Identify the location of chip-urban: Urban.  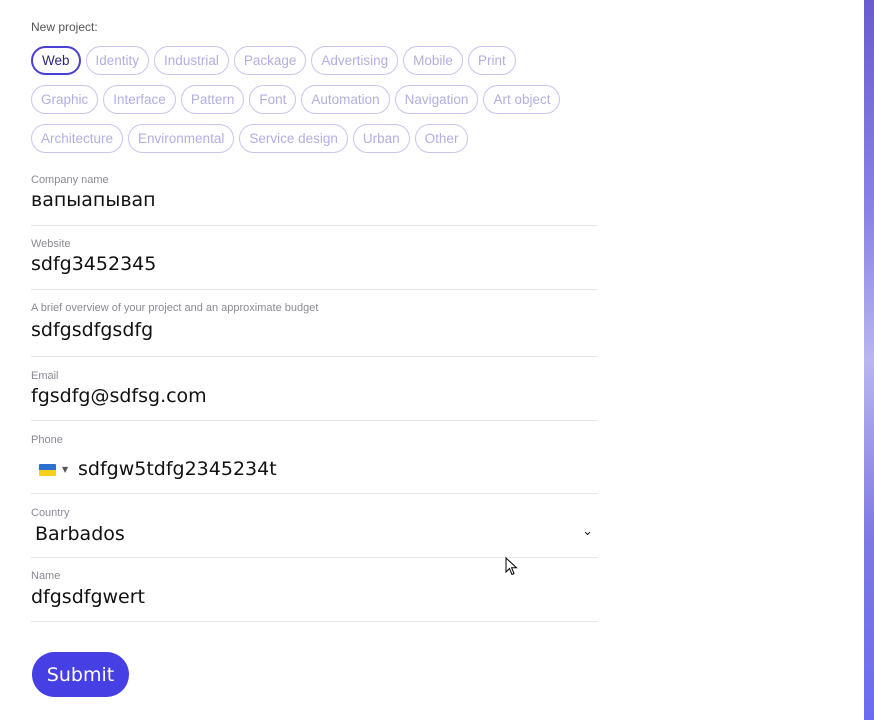
(381, 138).